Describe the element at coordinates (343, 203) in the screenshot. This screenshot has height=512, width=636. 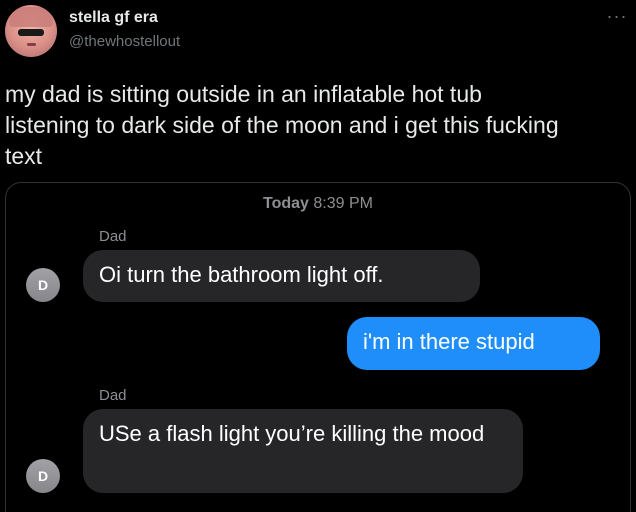
I see `timestamp-time: 8:39 PM` at that location.